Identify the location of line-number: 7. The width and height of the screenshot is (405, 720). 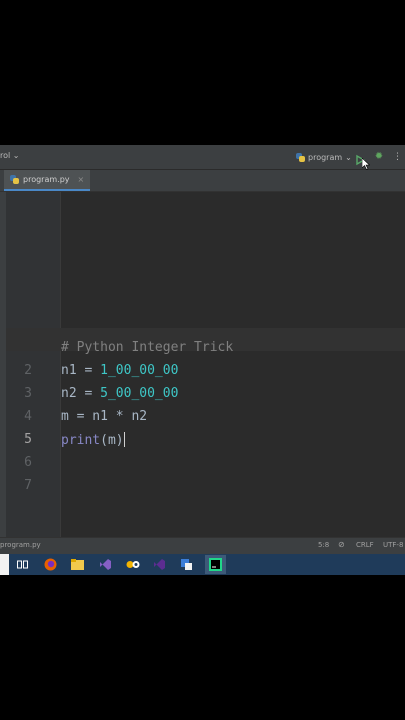
(28, 485).